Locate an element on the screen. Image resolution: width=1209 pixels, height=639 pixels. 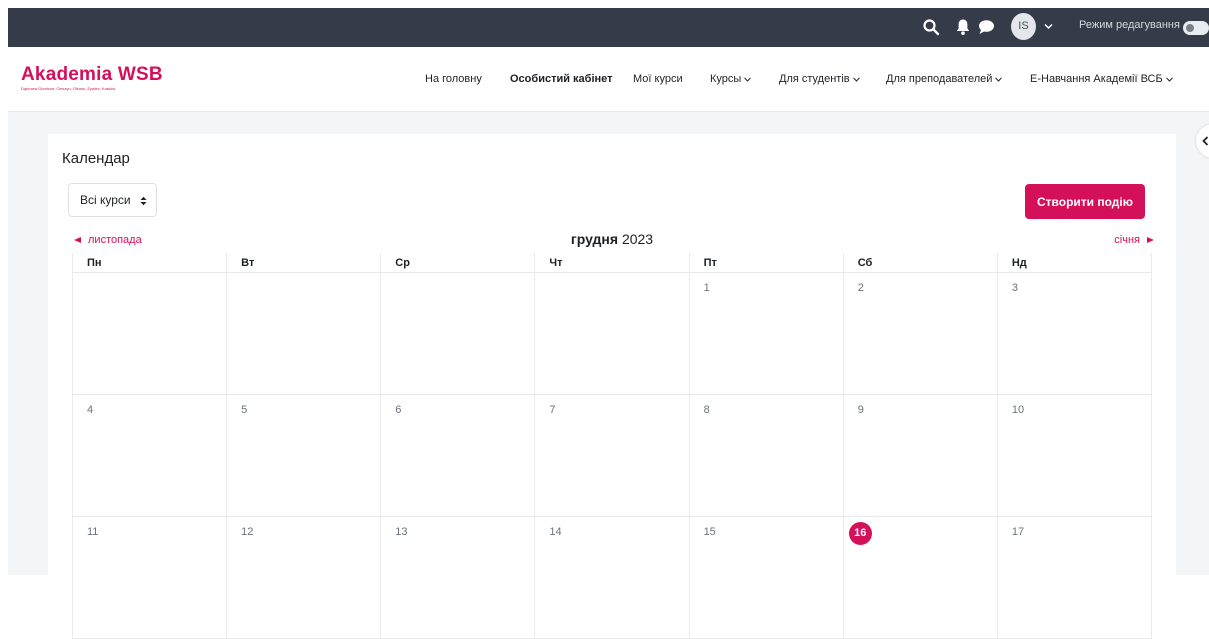
create-event-button: Створити подію is located at coordinates (1085, 201).